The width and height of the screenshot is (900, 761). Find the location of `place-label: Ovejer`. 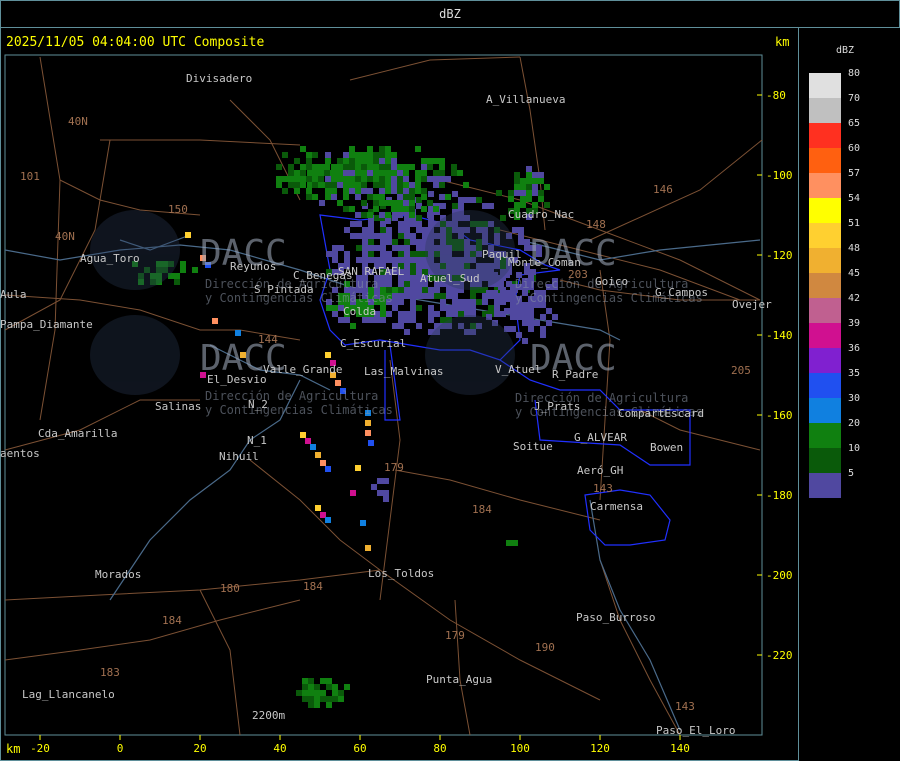

place-label: Ovejer is located at coordinates (752, 304).